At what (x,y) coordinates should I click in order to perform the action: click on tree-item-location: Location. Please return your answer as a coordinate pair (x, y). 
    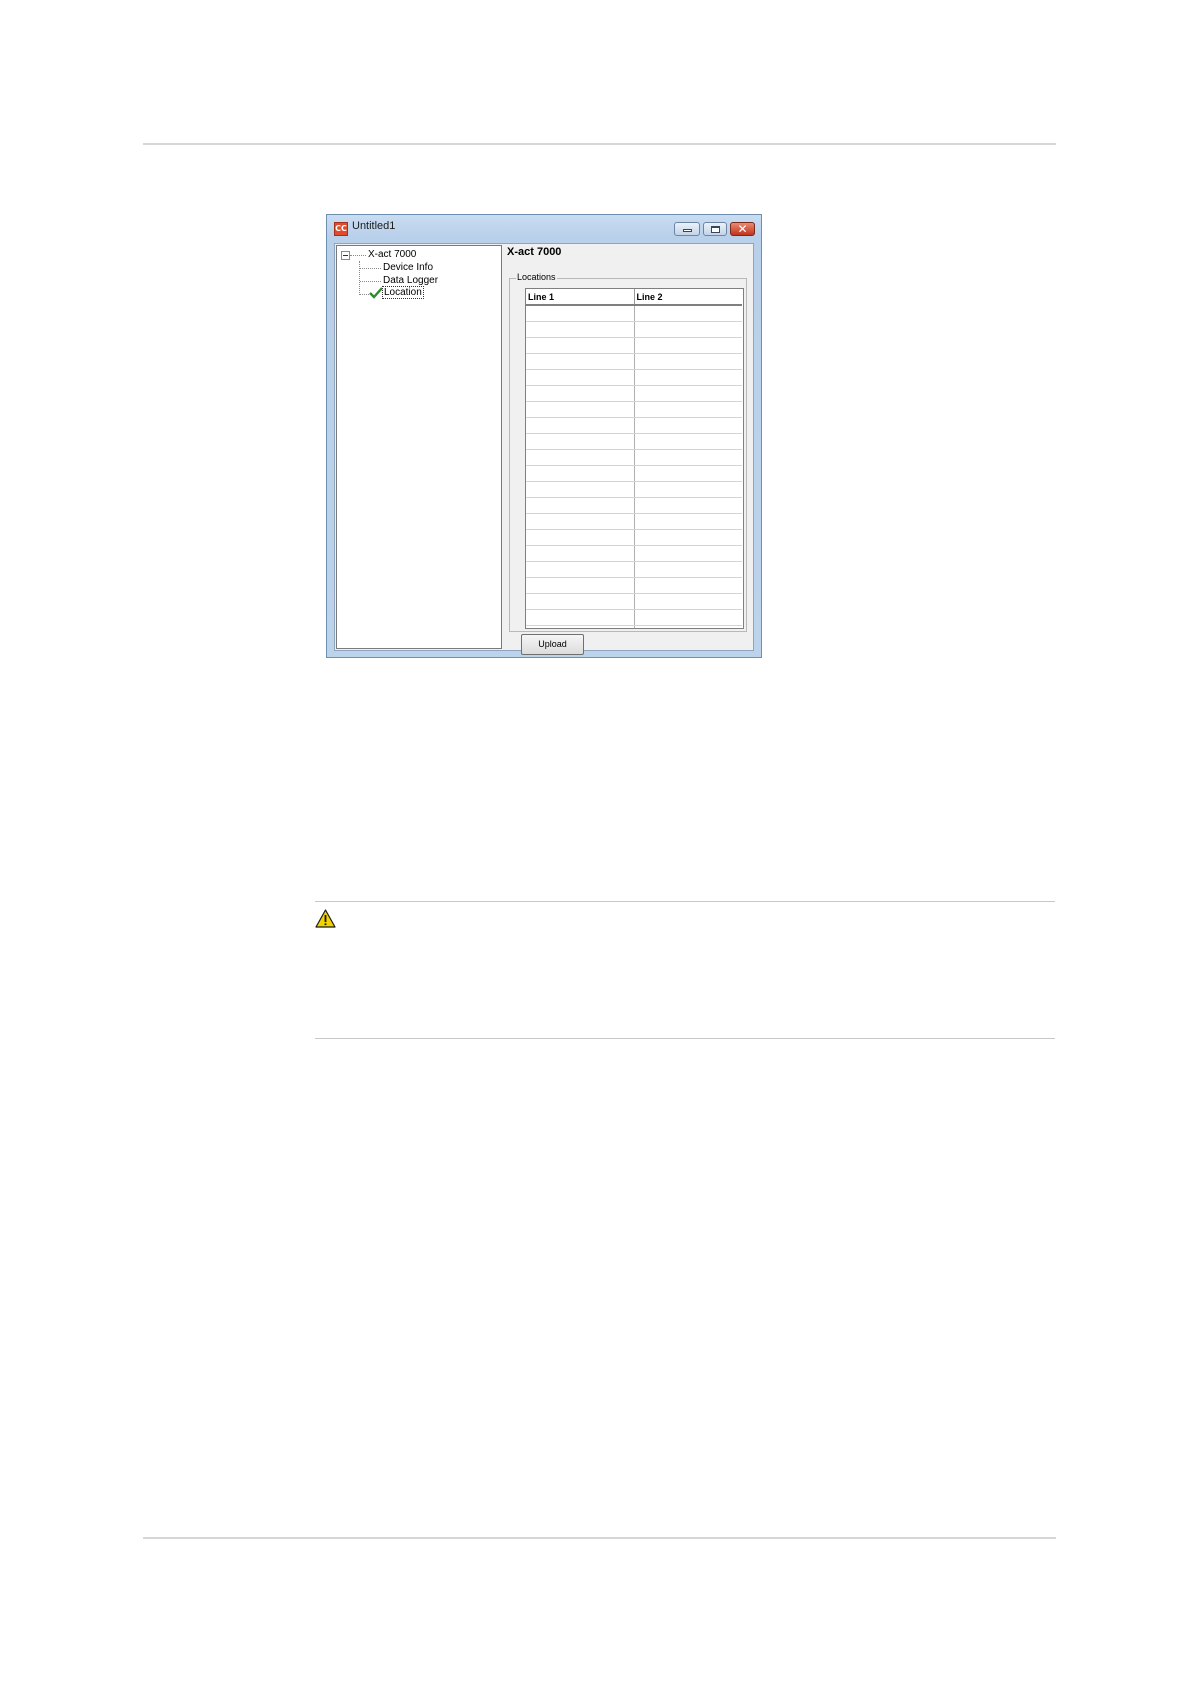
    Looking at the image, I should click on (403, 292).